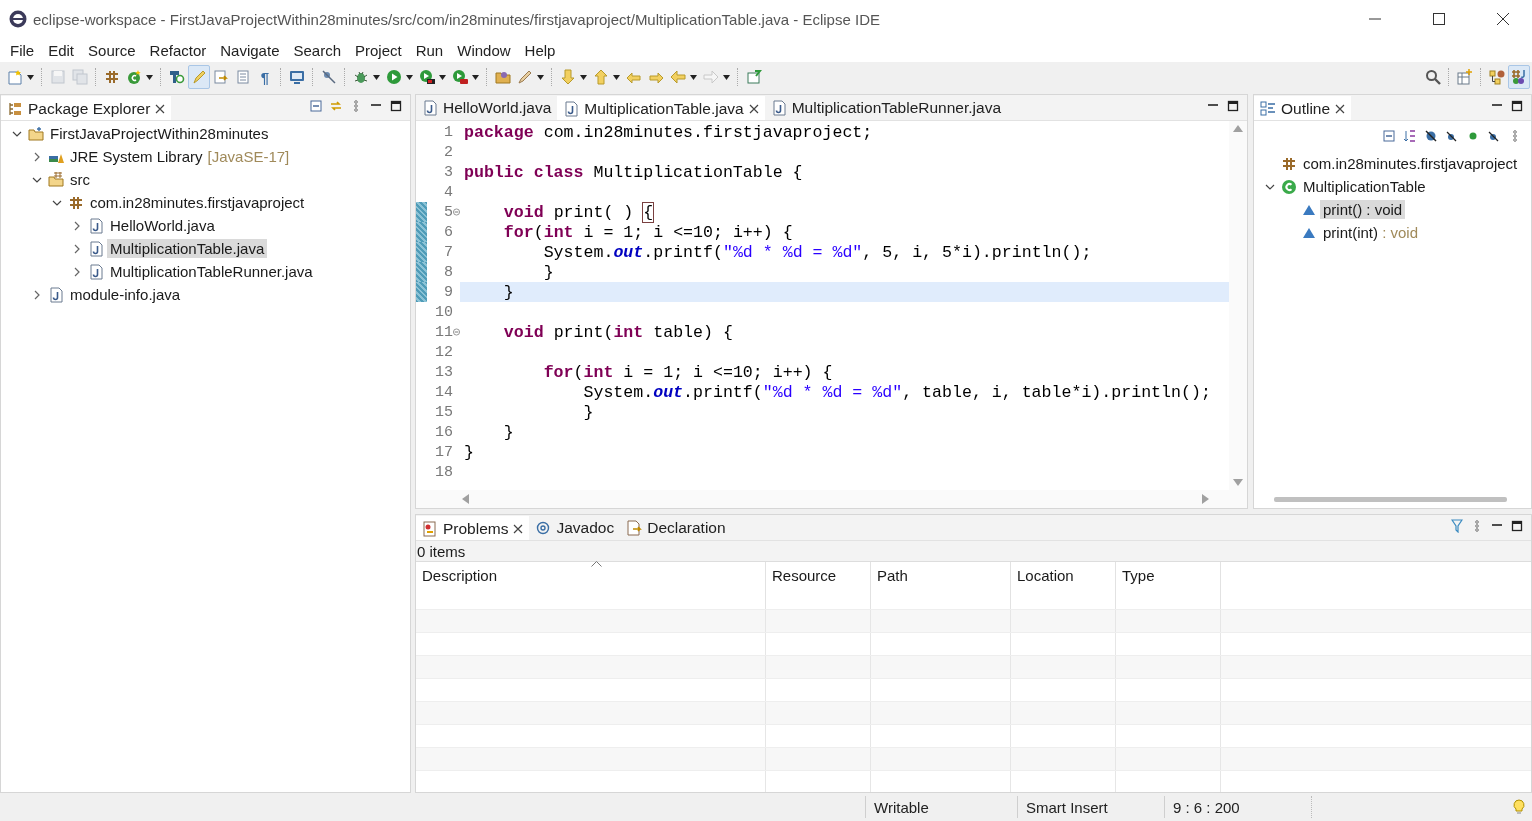  I want to click on tree-item: MultiplicationTable.java, so click(187, 248).